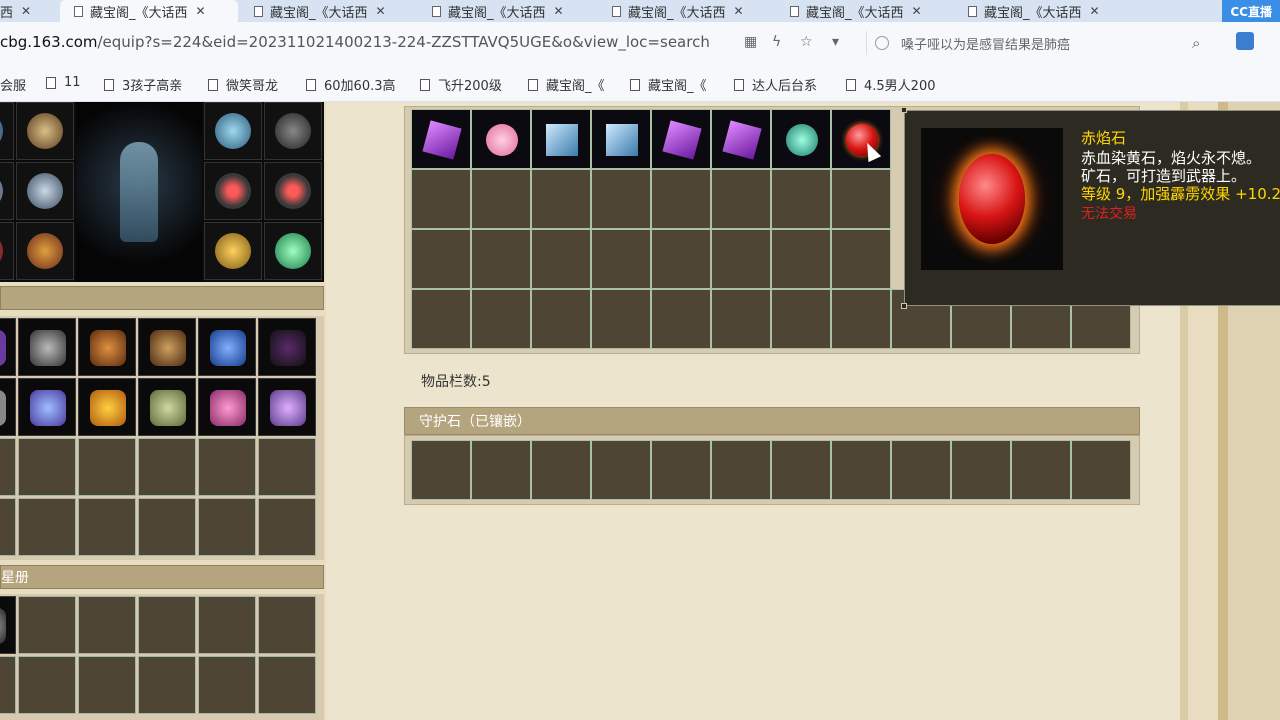 This screenshot has width=1280, height=720. I want to click on search-icon: ⌕, so click(1196, 43).